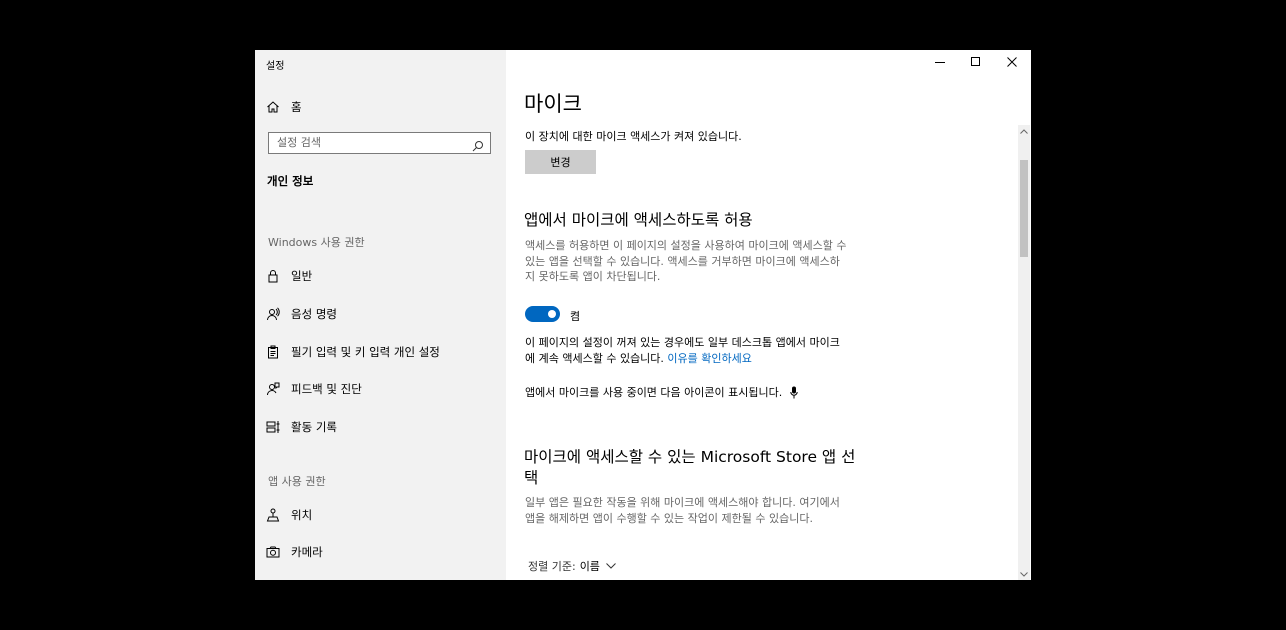 This screenshot has width=1286, height=630. I want to click on sidebar-item-label: 피드백 및 진단, so click(326, 389).